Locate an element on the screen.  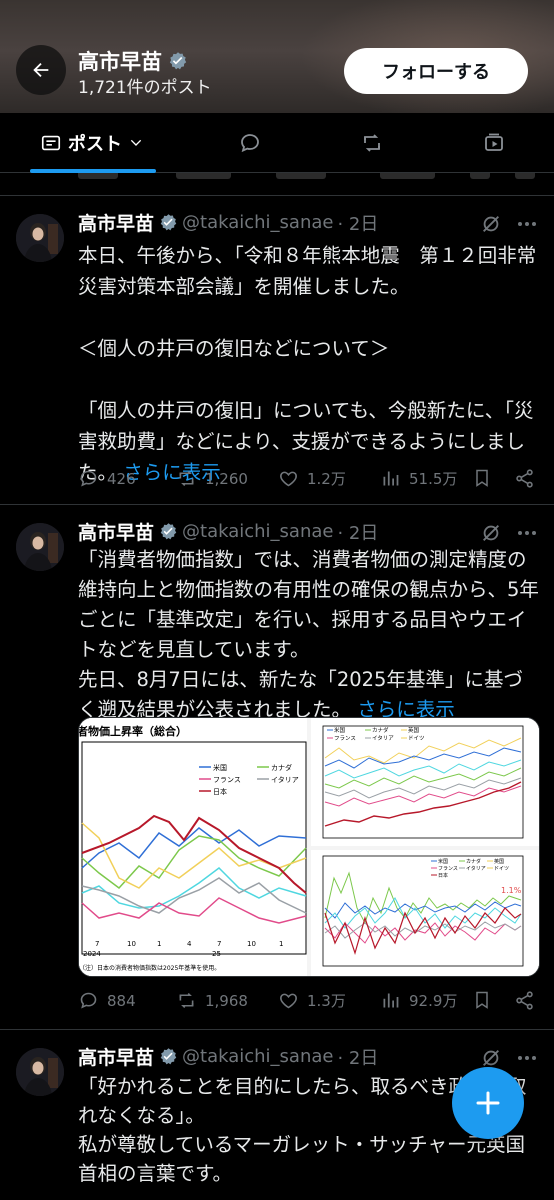
reply-button: 426 is located at coordinates (107, 478).